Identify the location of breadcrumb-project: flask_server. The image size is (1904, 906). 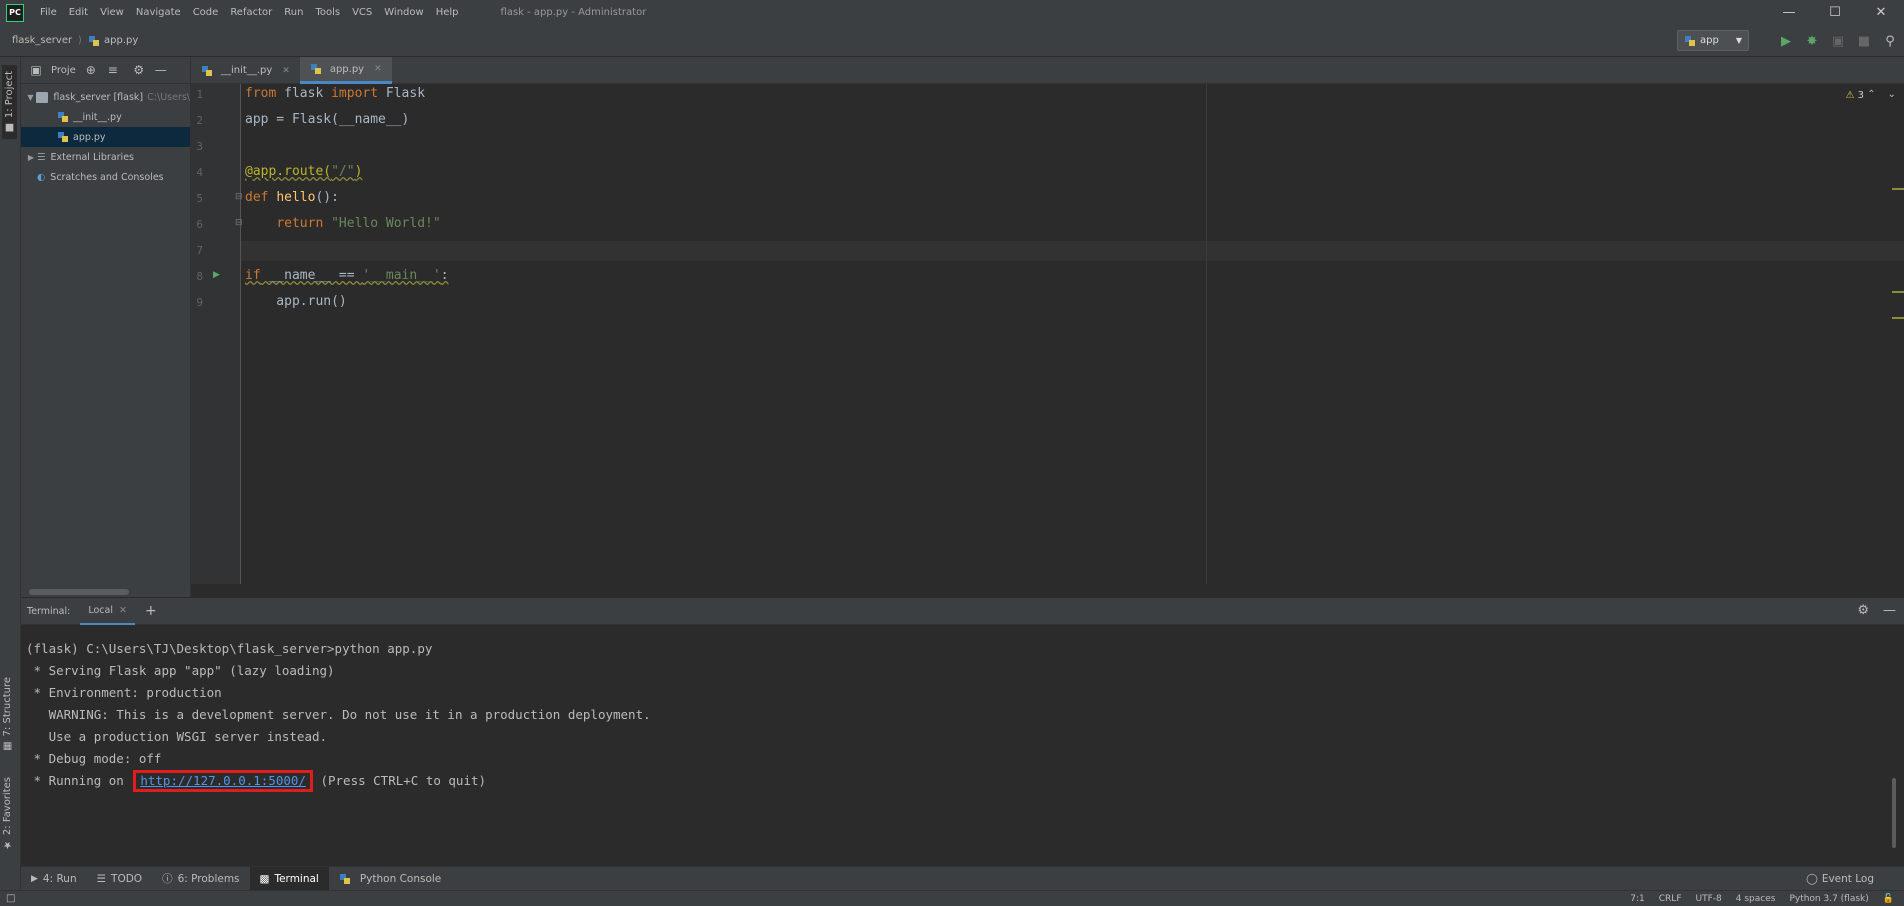
(36, 40).